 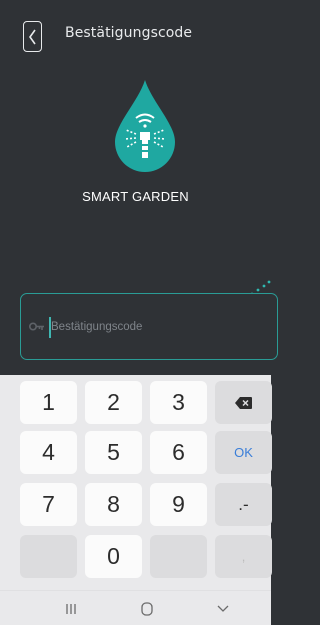 What do you see at coordinates (145, 126) in the screenshot?
I see `water-drop-sprinkler-icon` at bounding box center [145, 126].